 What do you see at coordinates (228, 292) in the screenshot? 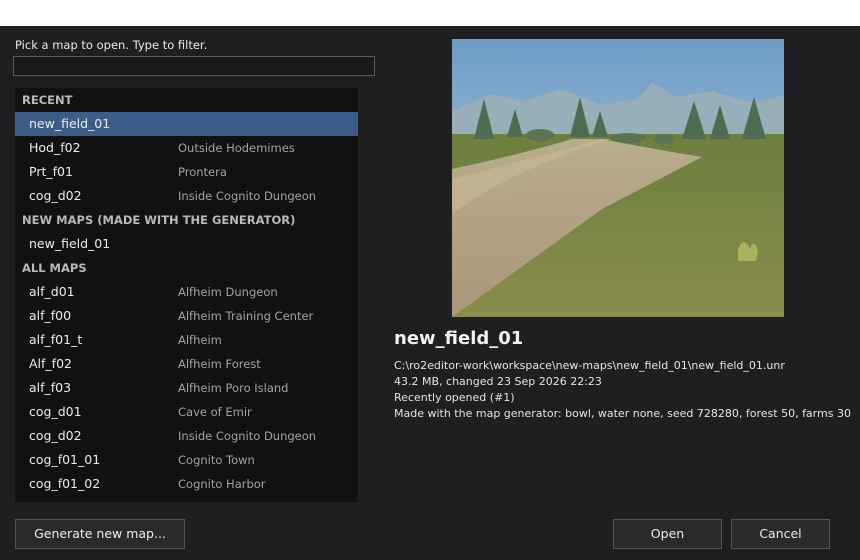
I see `map-description: Alfheim Dungeon` at bounding box center [228, 292].